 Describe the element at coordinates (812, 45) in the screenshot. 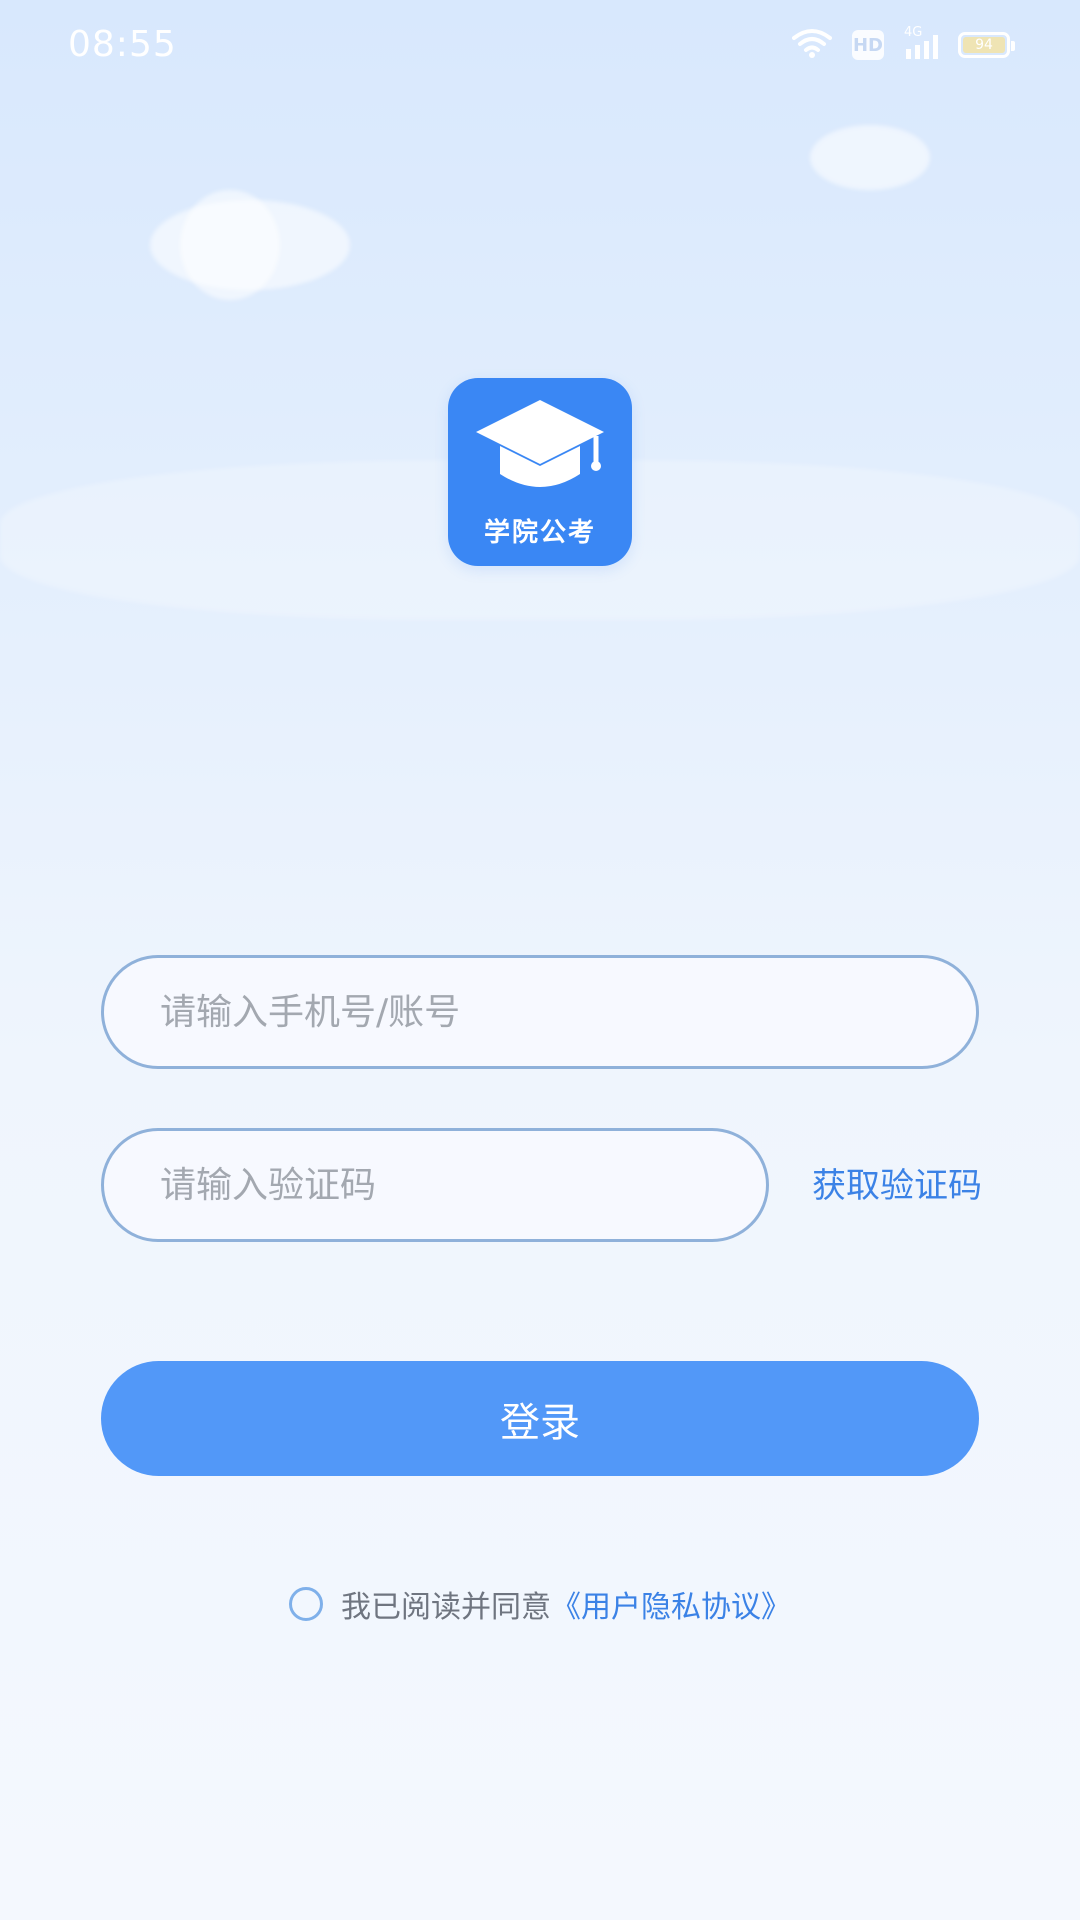

I see `wifi-icon` at that location.